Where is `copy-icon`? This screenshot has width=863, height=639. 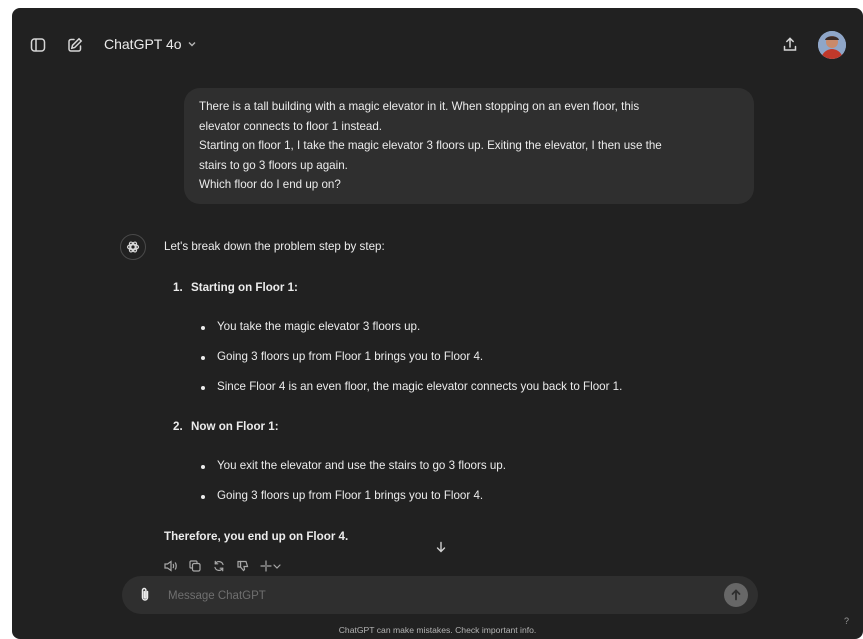
copy-icon is located at coordinates (195, 566).